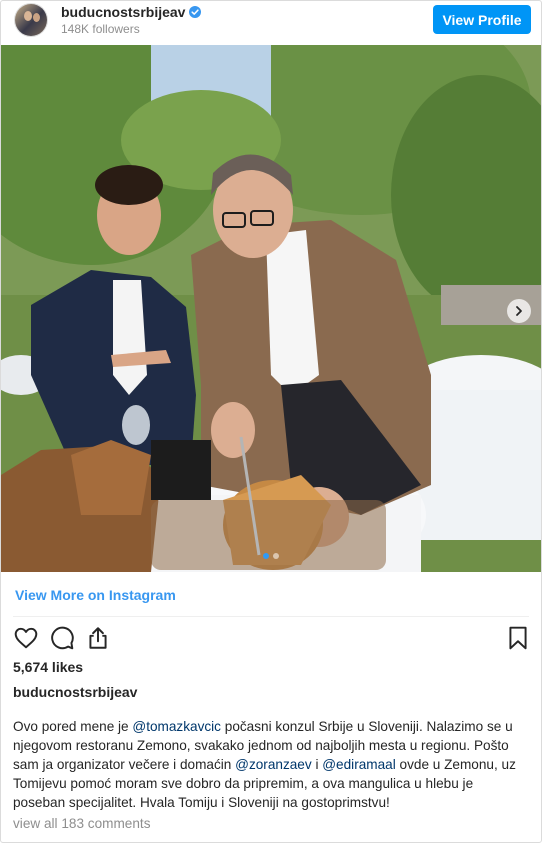 The height and width of the screenshot is (843, 542). Describe the element at coordinates (26, 638) in the screenshot. I see `heart-icon` at that location.